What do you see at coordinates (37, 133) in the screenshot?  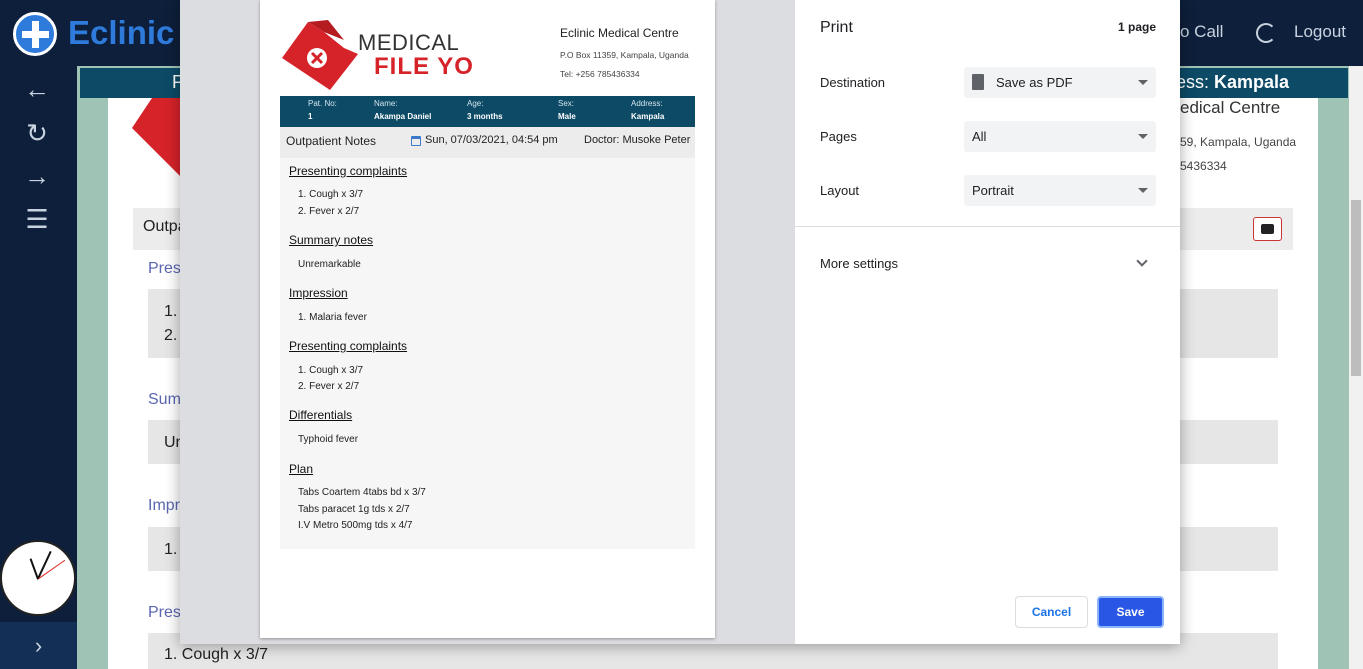 I see `refresh-icon: ↻` at bounding box center [37, 133].